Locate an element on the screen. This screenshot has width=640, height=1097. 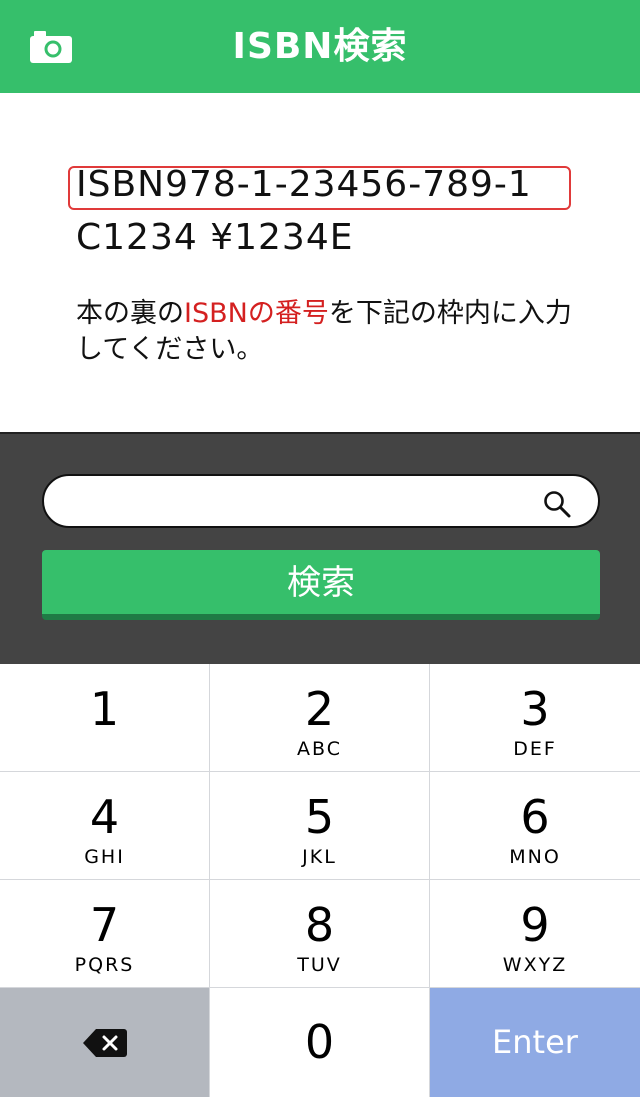
key-letters: GHI is located at coordinates (104, 857).